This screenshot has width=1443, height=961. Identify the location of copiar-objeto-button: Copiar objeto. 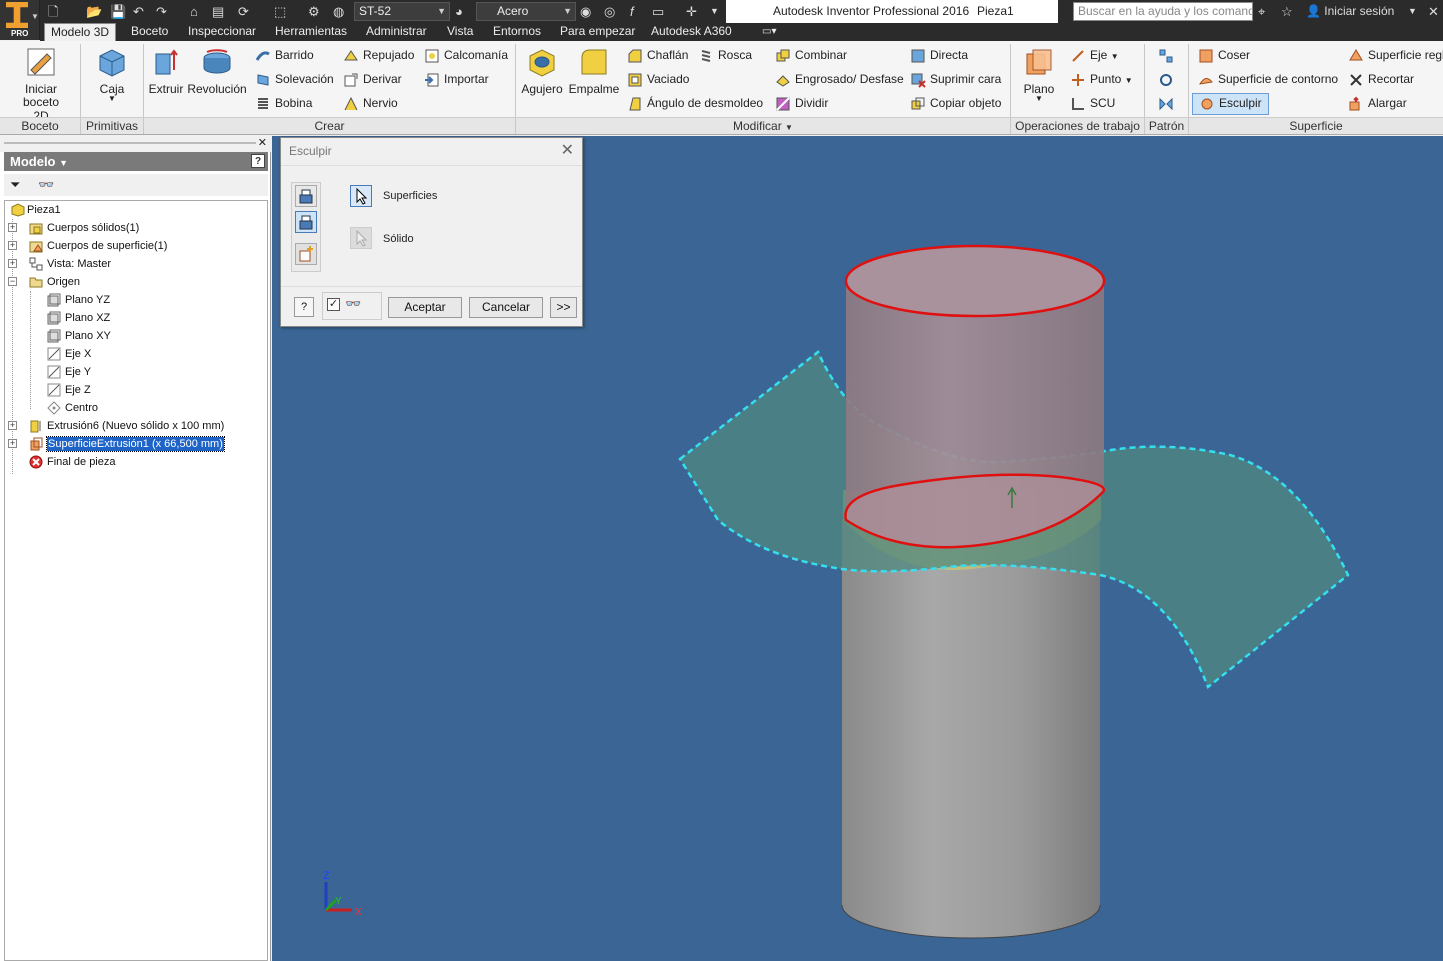
(955, 104).